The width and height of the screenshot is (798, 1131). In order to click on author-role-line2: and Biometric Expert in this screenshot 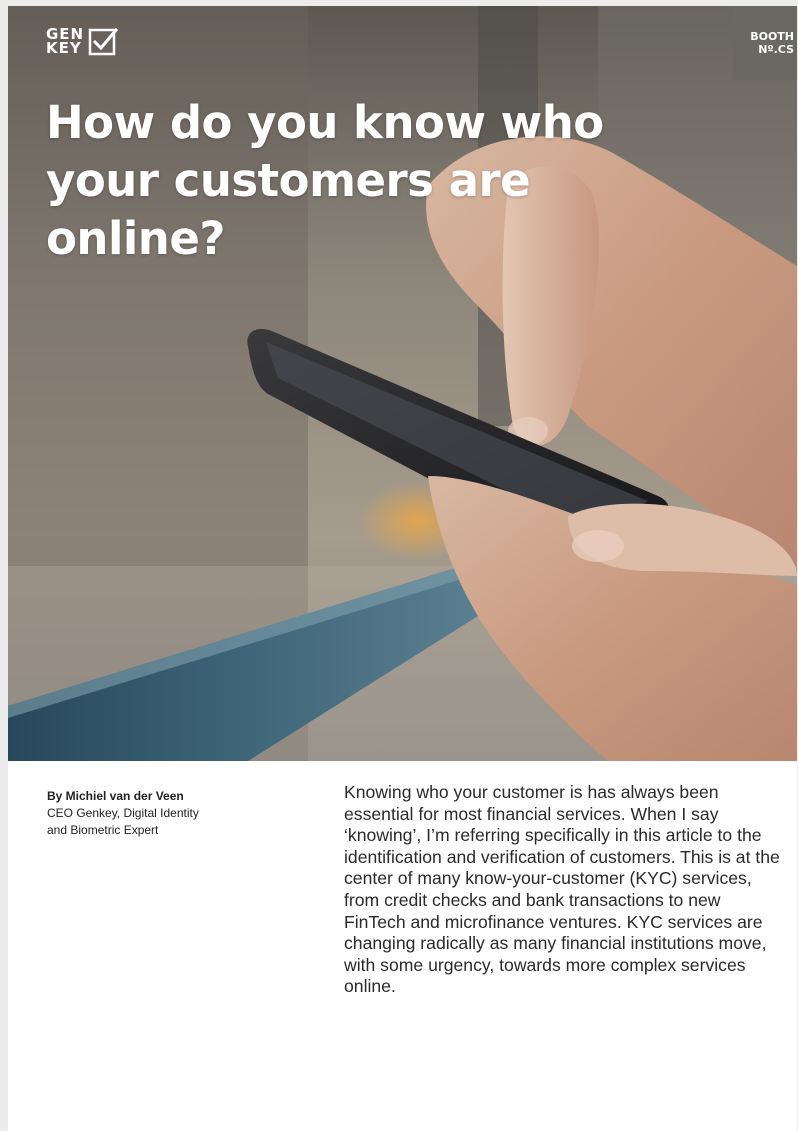, I will do `click(103, 830)`.